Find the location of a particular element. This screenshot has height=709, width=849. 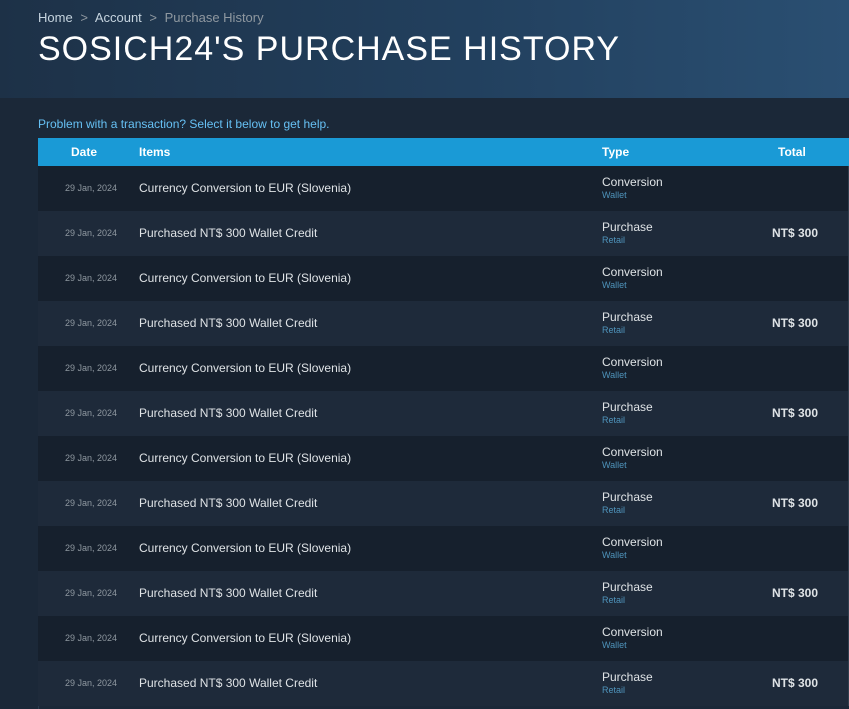

breadcrumb-current: Purchase History is located at coordinates (214, 17).